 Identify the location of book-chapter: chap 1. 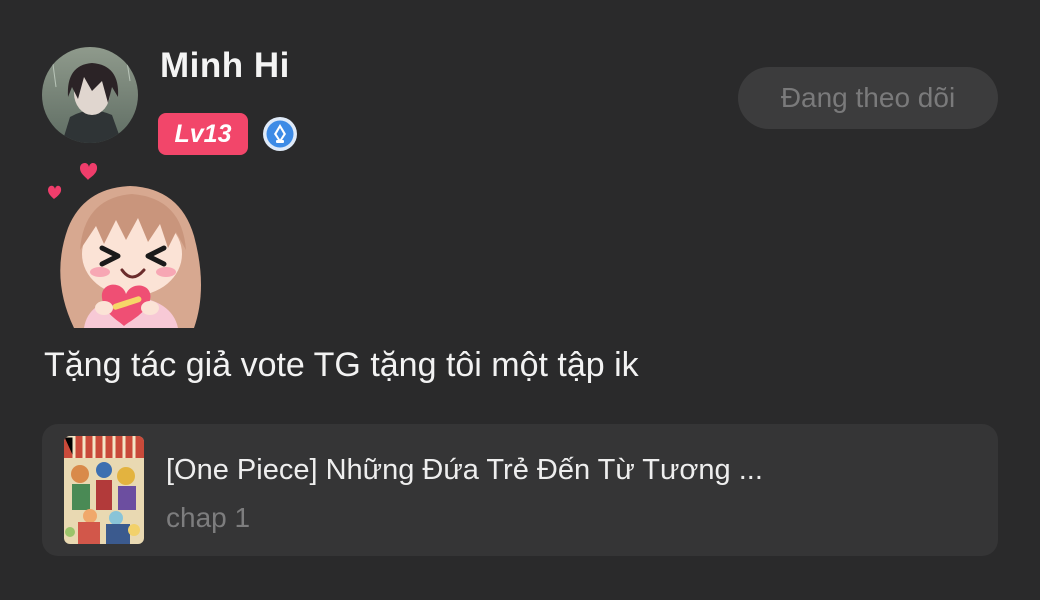
(208, 517).